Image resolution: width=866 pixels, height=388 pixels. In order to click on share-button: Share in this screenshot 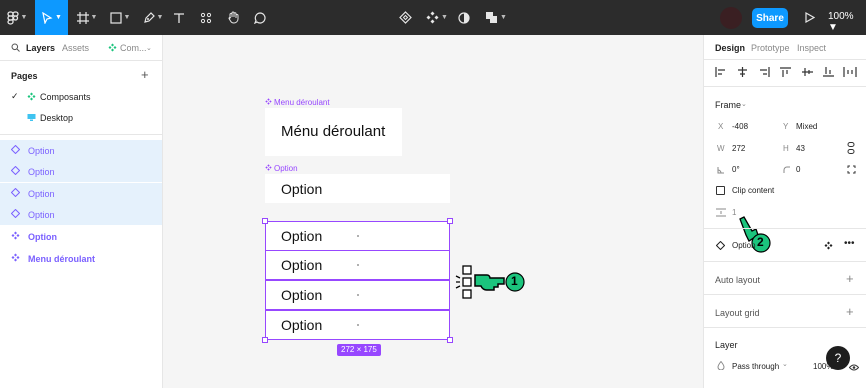, I will do `click(770, 18)`.